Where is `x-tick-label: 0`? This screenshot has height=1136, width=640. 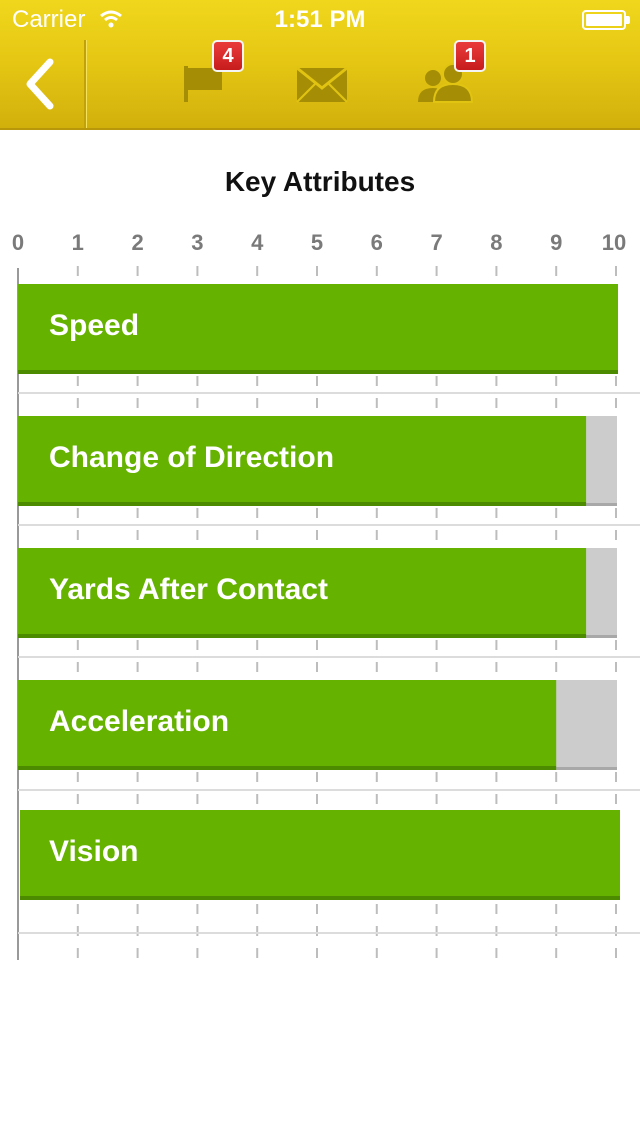 x-tick-label: 0 is located at coordinates (18, 242).